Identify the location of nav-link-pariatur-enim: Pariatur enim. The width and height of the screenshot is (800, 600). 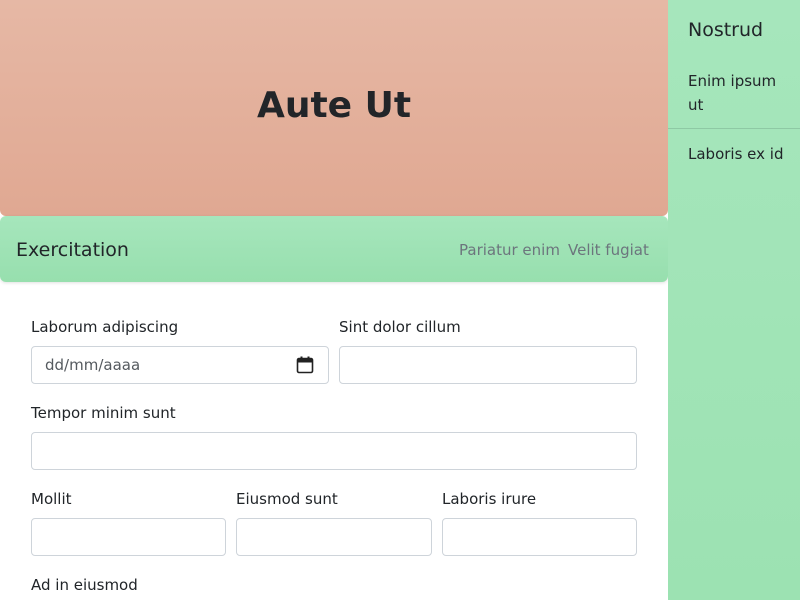
(509, 250).